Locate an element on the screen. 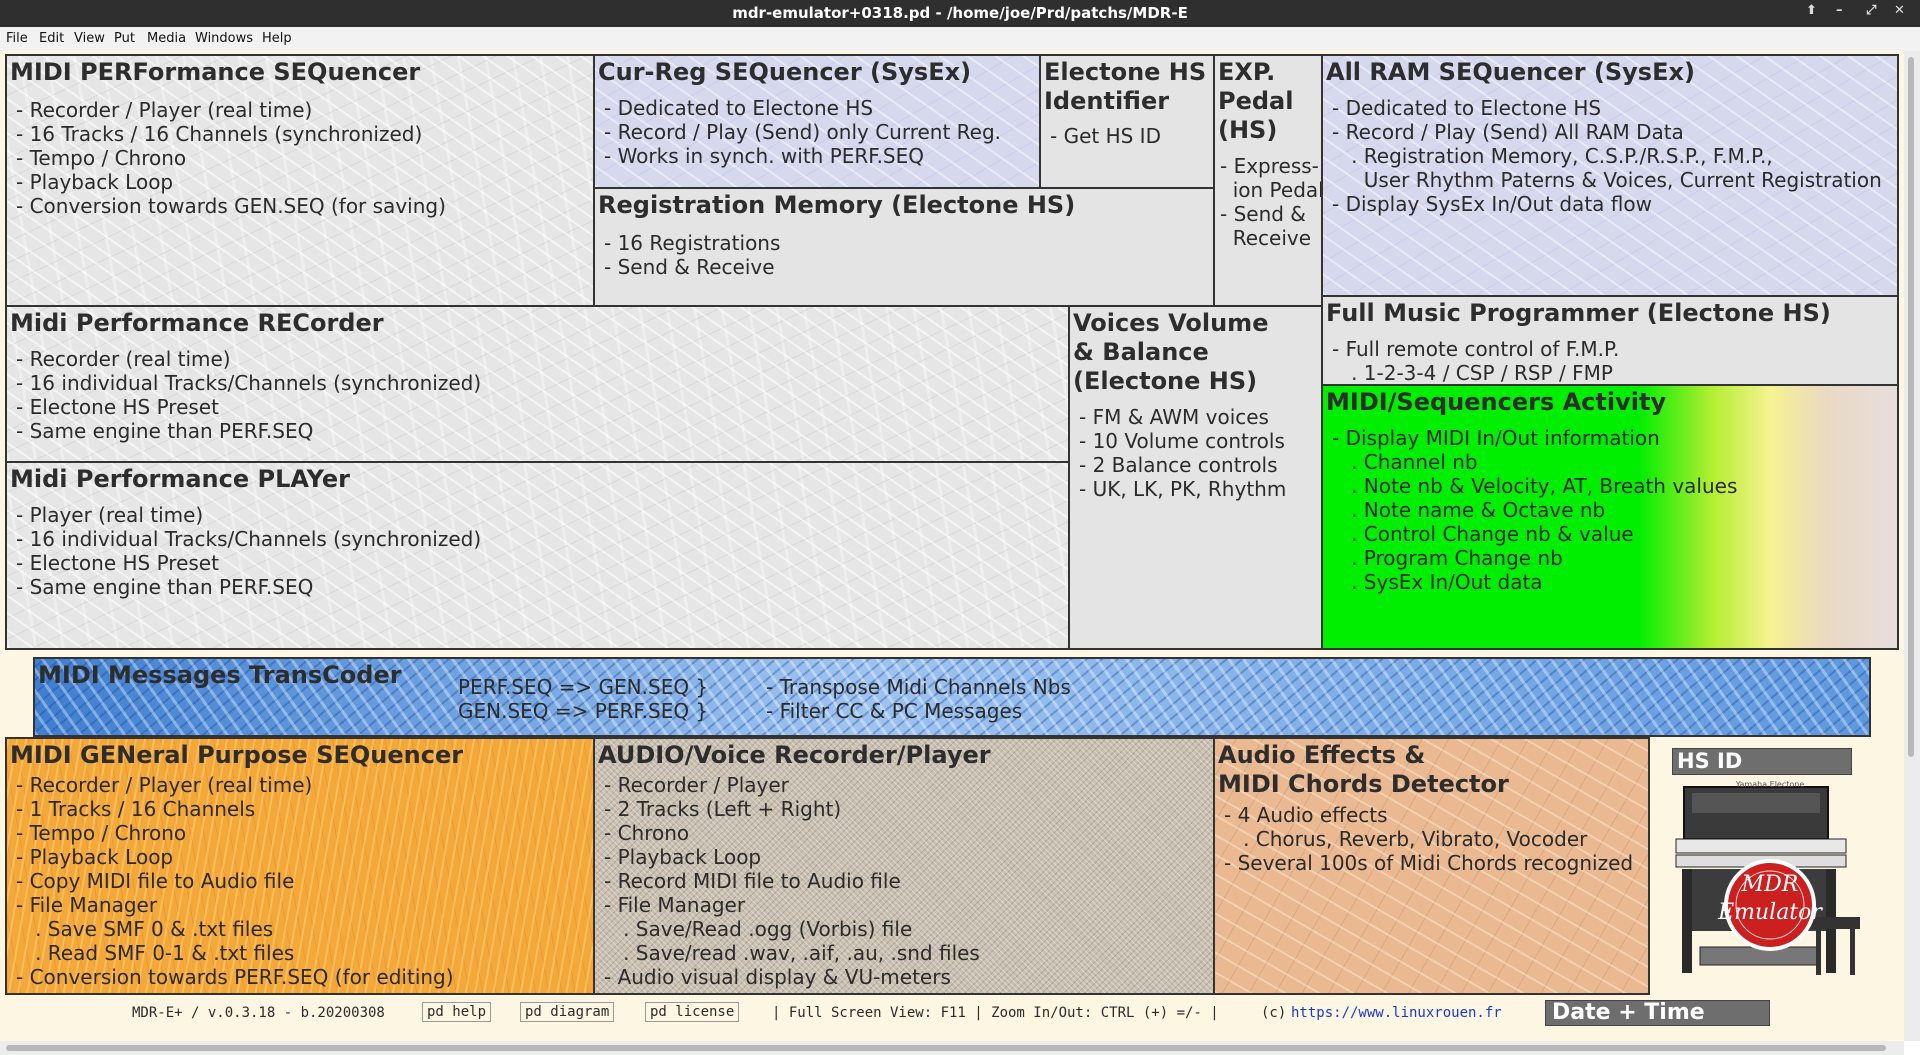 The height and width of the screenshot is (1055, 1920). feature-item: . Channel nb is located at coordinates (1405, 462).